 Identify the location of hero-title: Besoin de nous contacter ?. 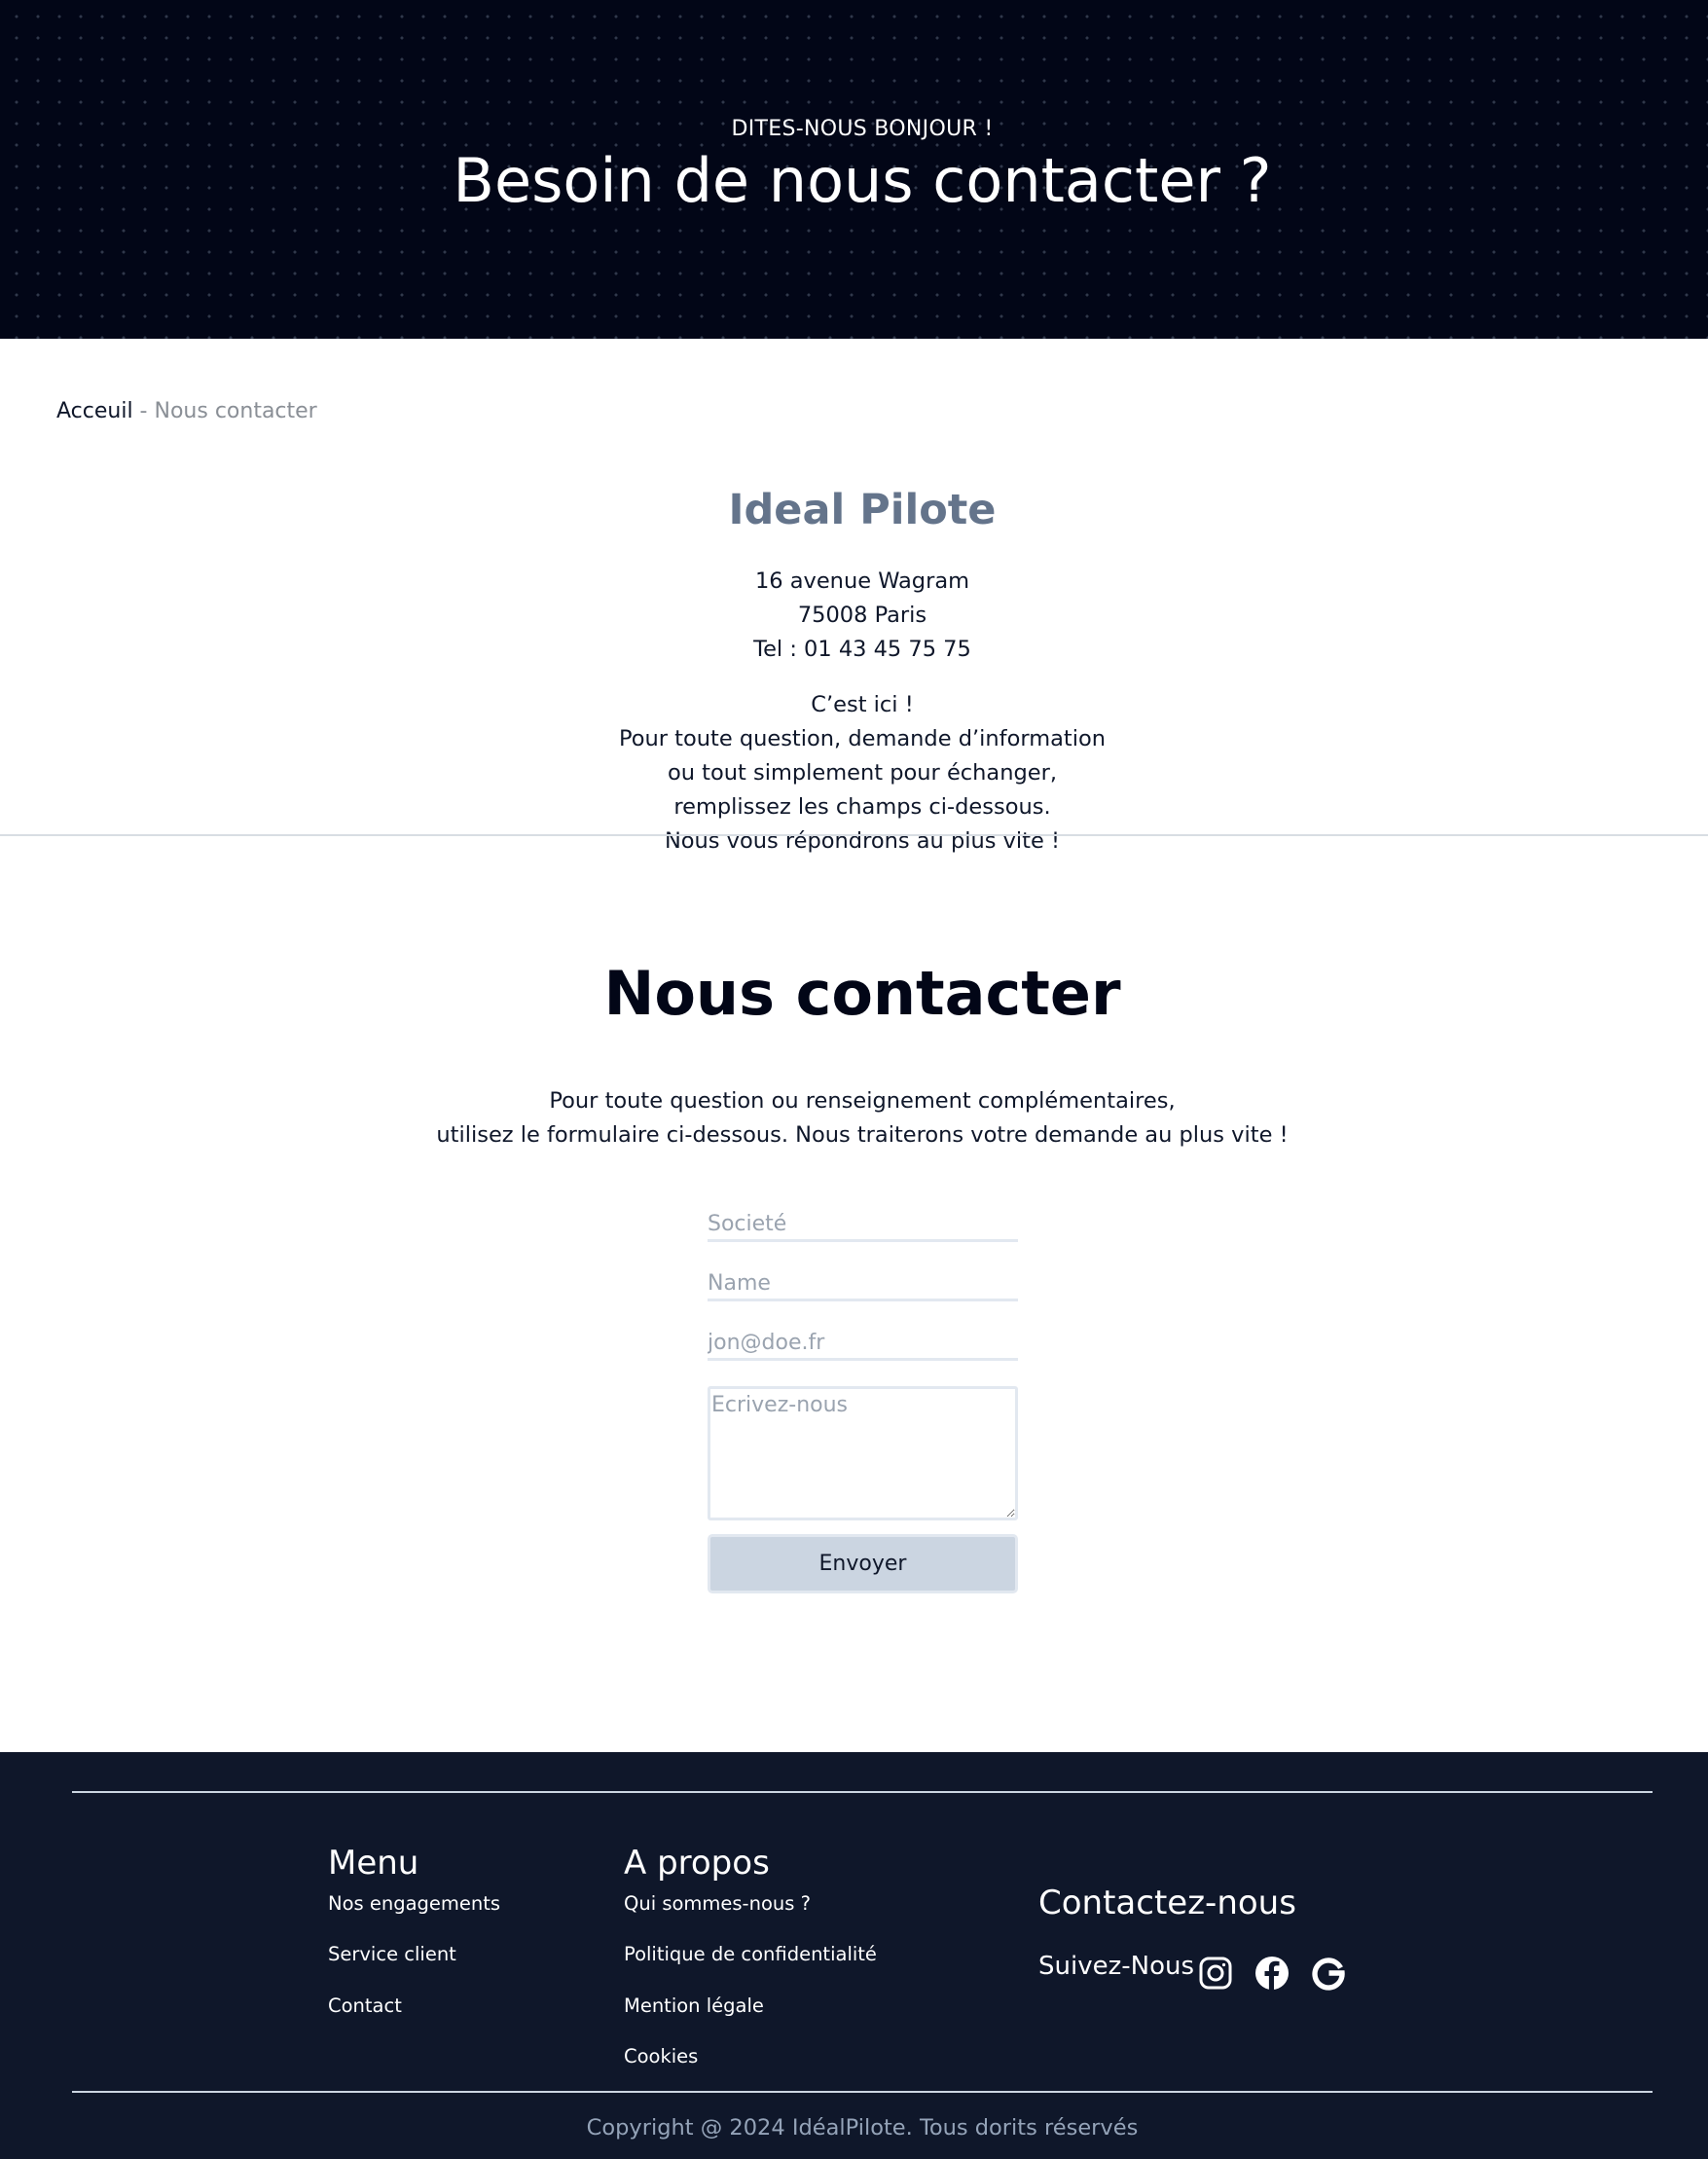
(862, 181).